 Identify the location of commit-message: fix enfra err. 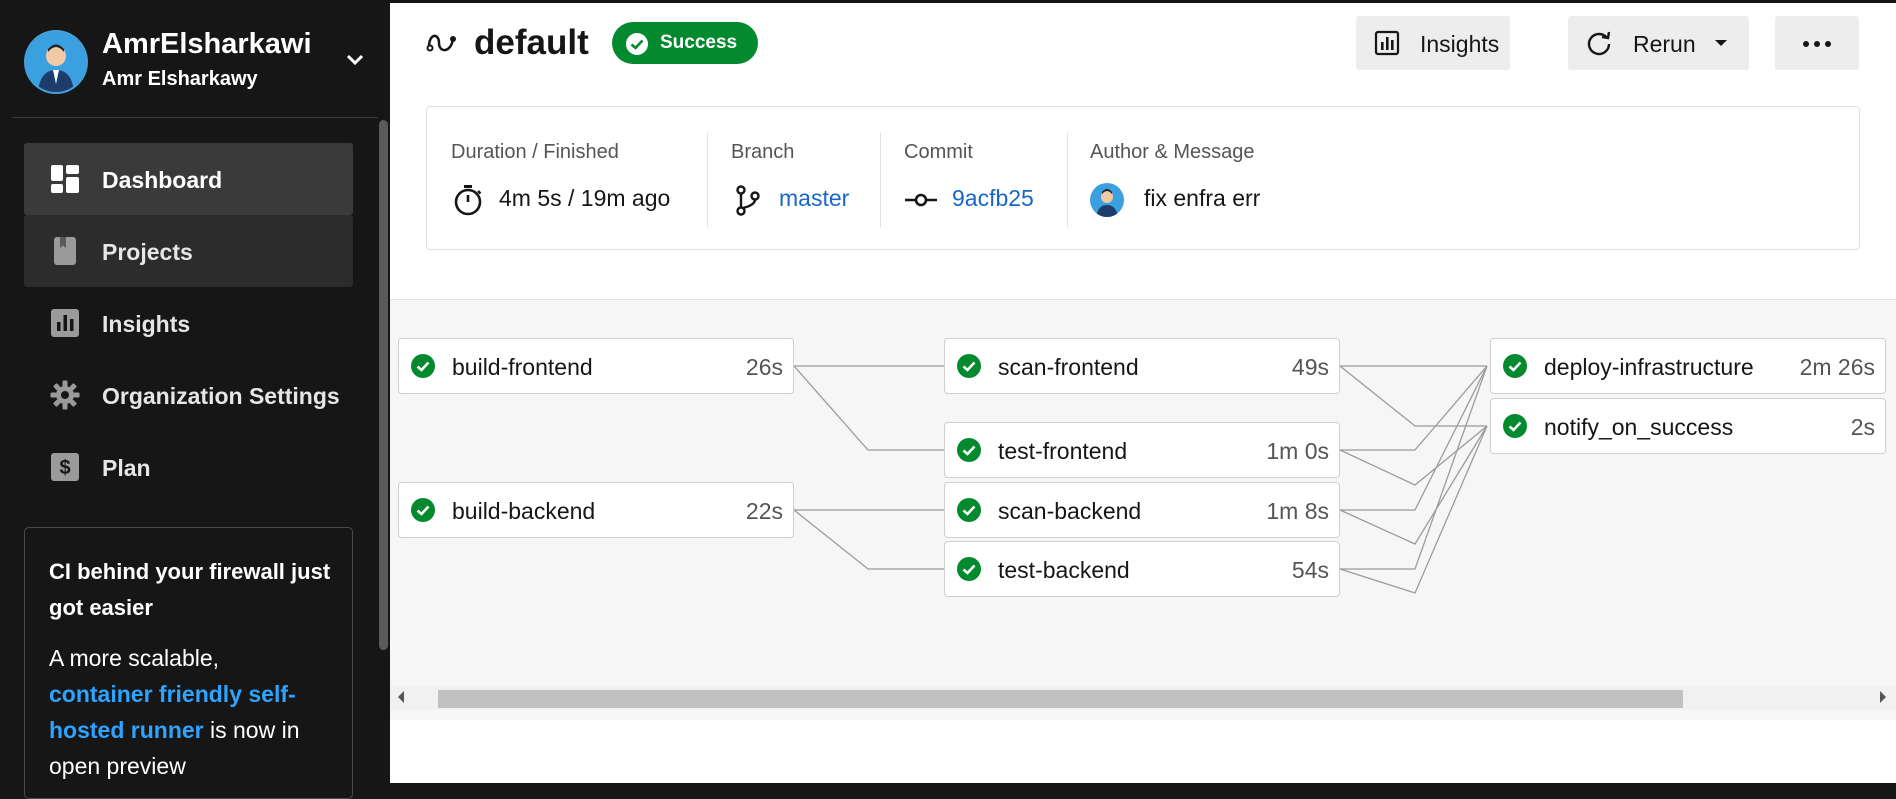
(1202, 198).